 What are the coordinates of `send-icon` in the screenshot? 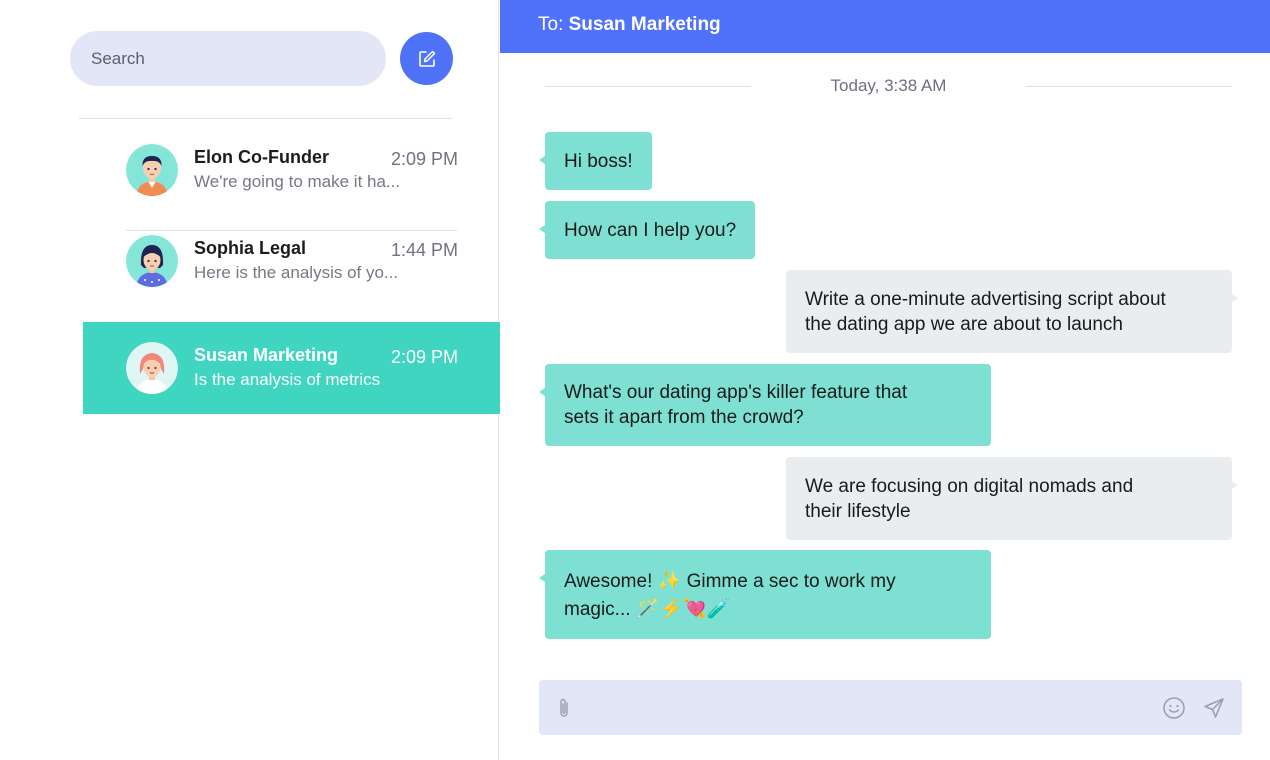 It's located at (1214, 708).